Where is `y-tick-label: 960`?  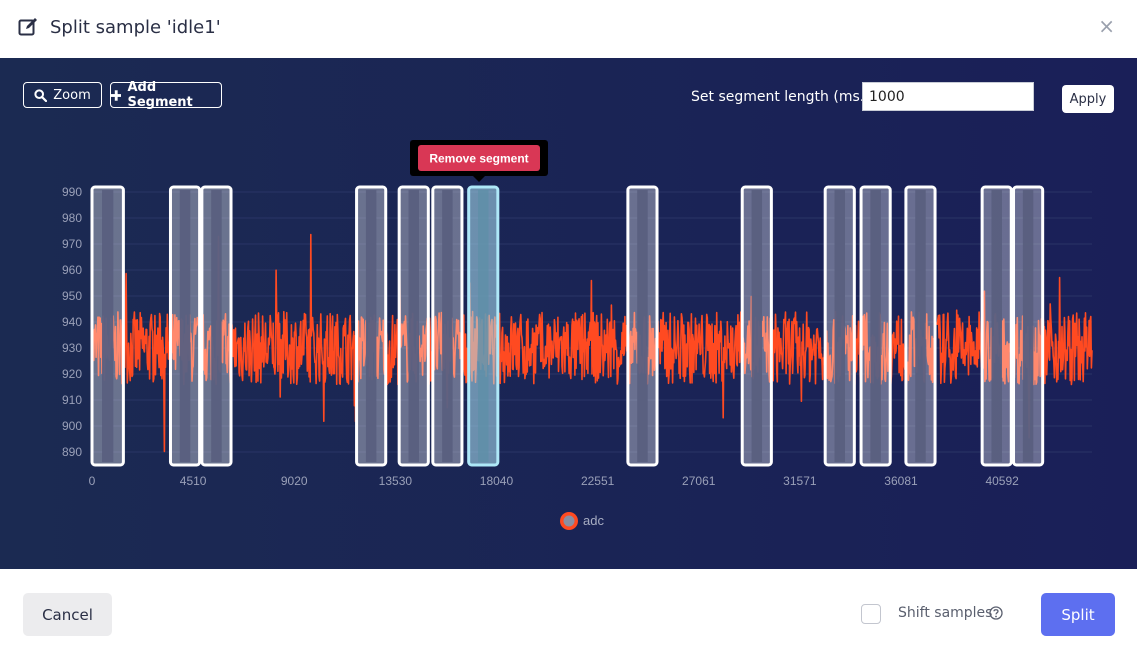
y-tick-label: 960 is located at coordinates (72, 270).